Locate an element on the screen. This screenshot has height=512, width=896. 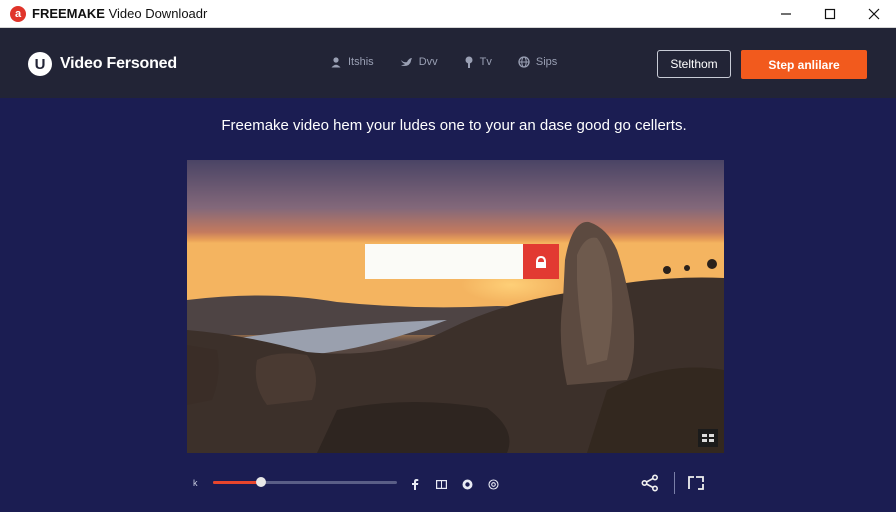
search-button is located at coordinates (541, 261).